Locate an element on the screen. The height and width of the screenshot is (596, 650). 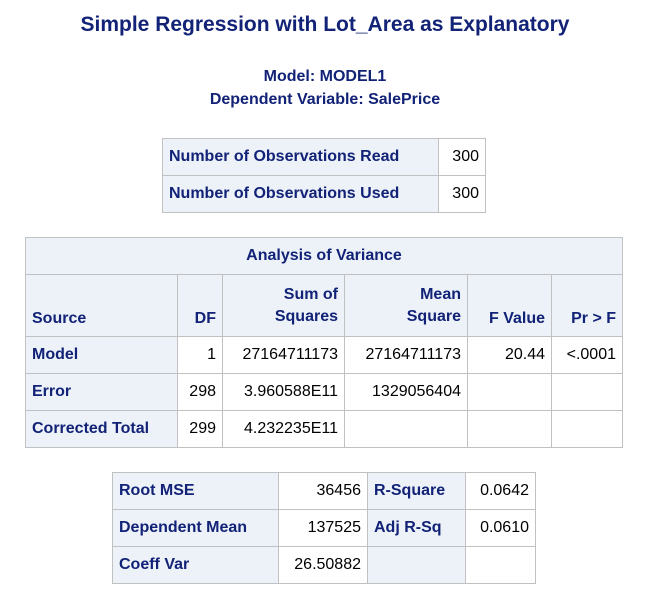
fit-value is located at coordinates (500, 565).